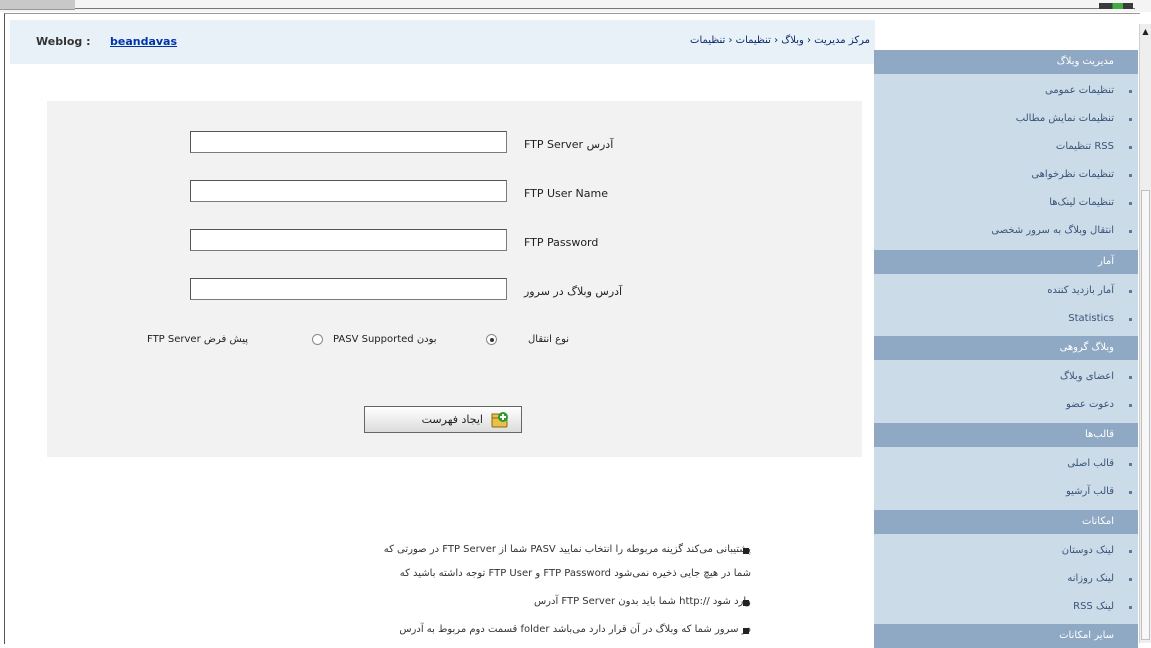 The width and height of the screenshot is (1151, 648). Describe the element at coordinates (499, 420) in the screenshot. I see `folder-add-icon` at that location.